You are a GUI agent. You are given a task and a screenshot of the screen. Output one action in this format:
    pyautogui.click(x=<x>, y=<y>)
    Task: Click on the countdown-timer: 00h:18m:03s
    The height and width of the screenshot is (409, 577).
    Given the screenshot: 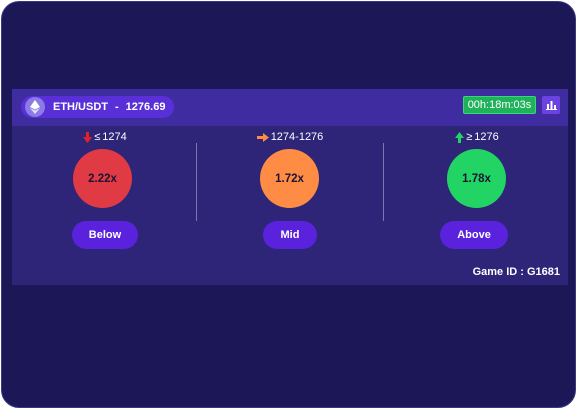 What is the action you would take?
    pyautogui.click(x=499, y=105)
    